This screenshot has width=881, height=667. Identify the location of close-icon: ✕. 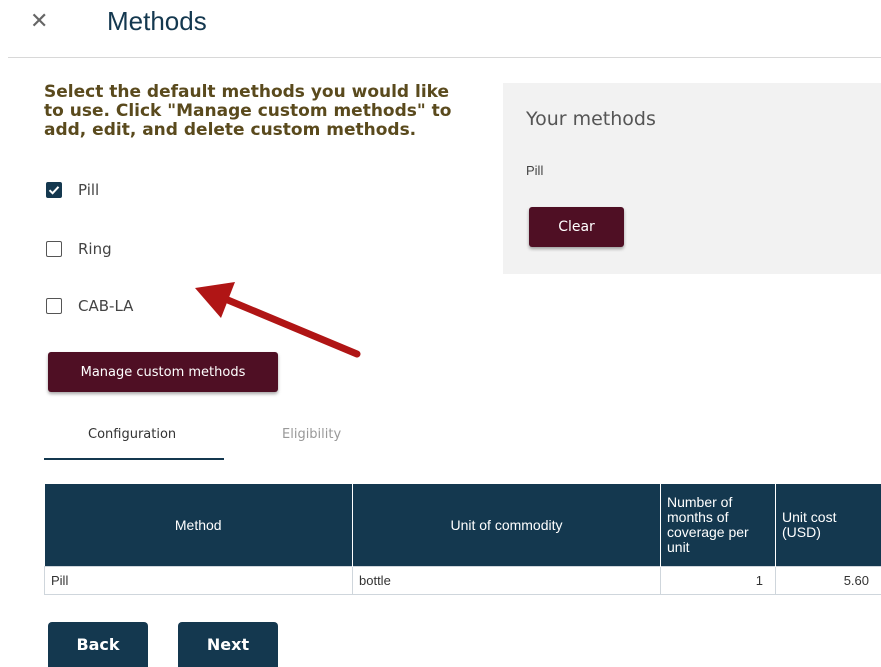
(39, 21).